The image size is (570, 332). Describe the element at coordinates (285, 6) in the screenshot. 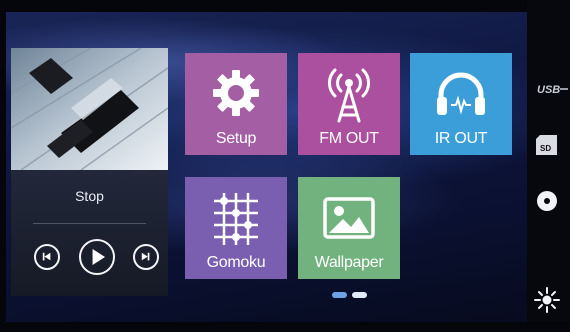

I see `bezel-top` at that location.